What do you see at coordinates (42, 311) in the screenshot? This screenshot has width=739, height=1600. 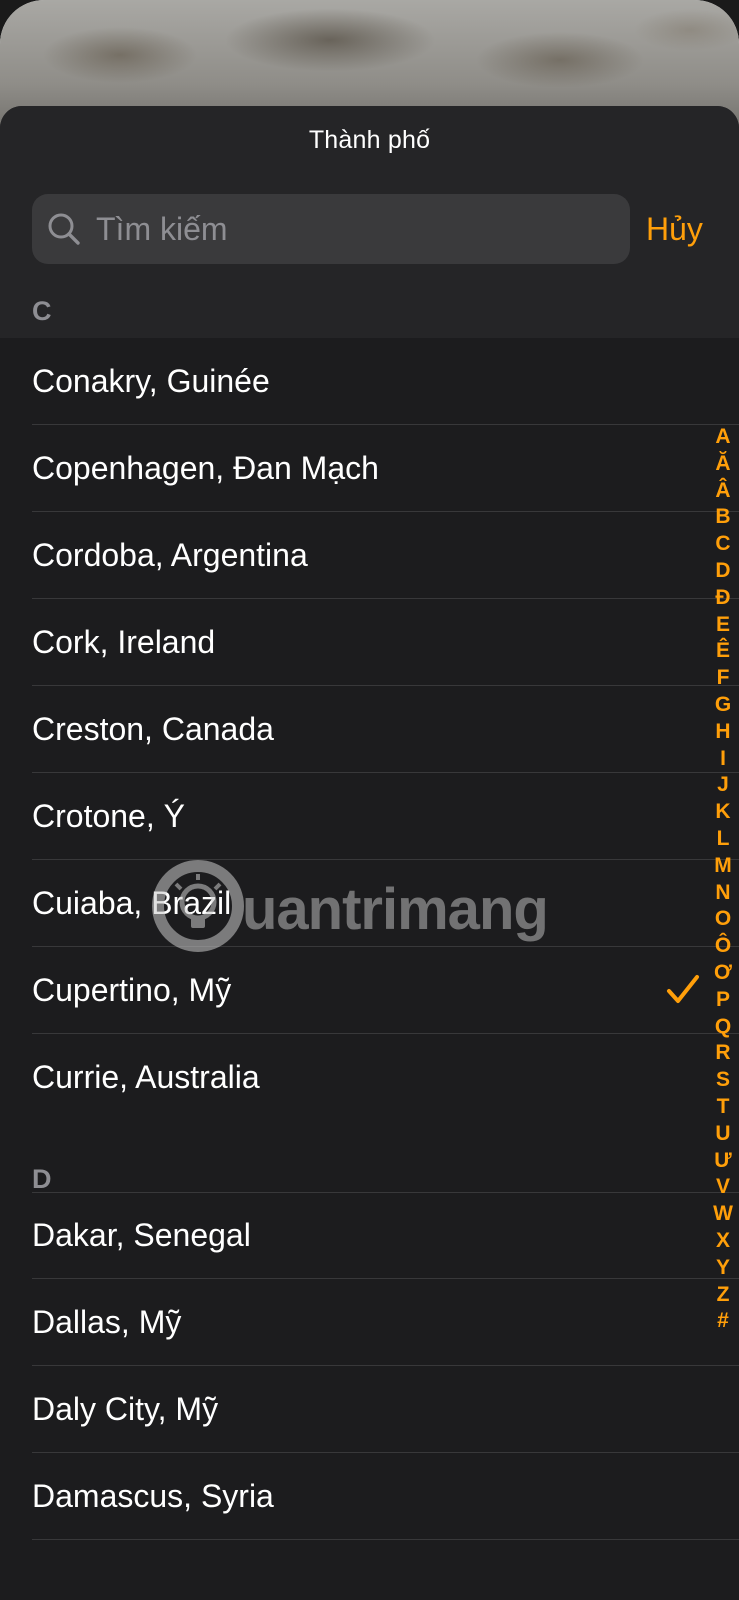 I see `section-letter: C` at bounding box center [42, 311].